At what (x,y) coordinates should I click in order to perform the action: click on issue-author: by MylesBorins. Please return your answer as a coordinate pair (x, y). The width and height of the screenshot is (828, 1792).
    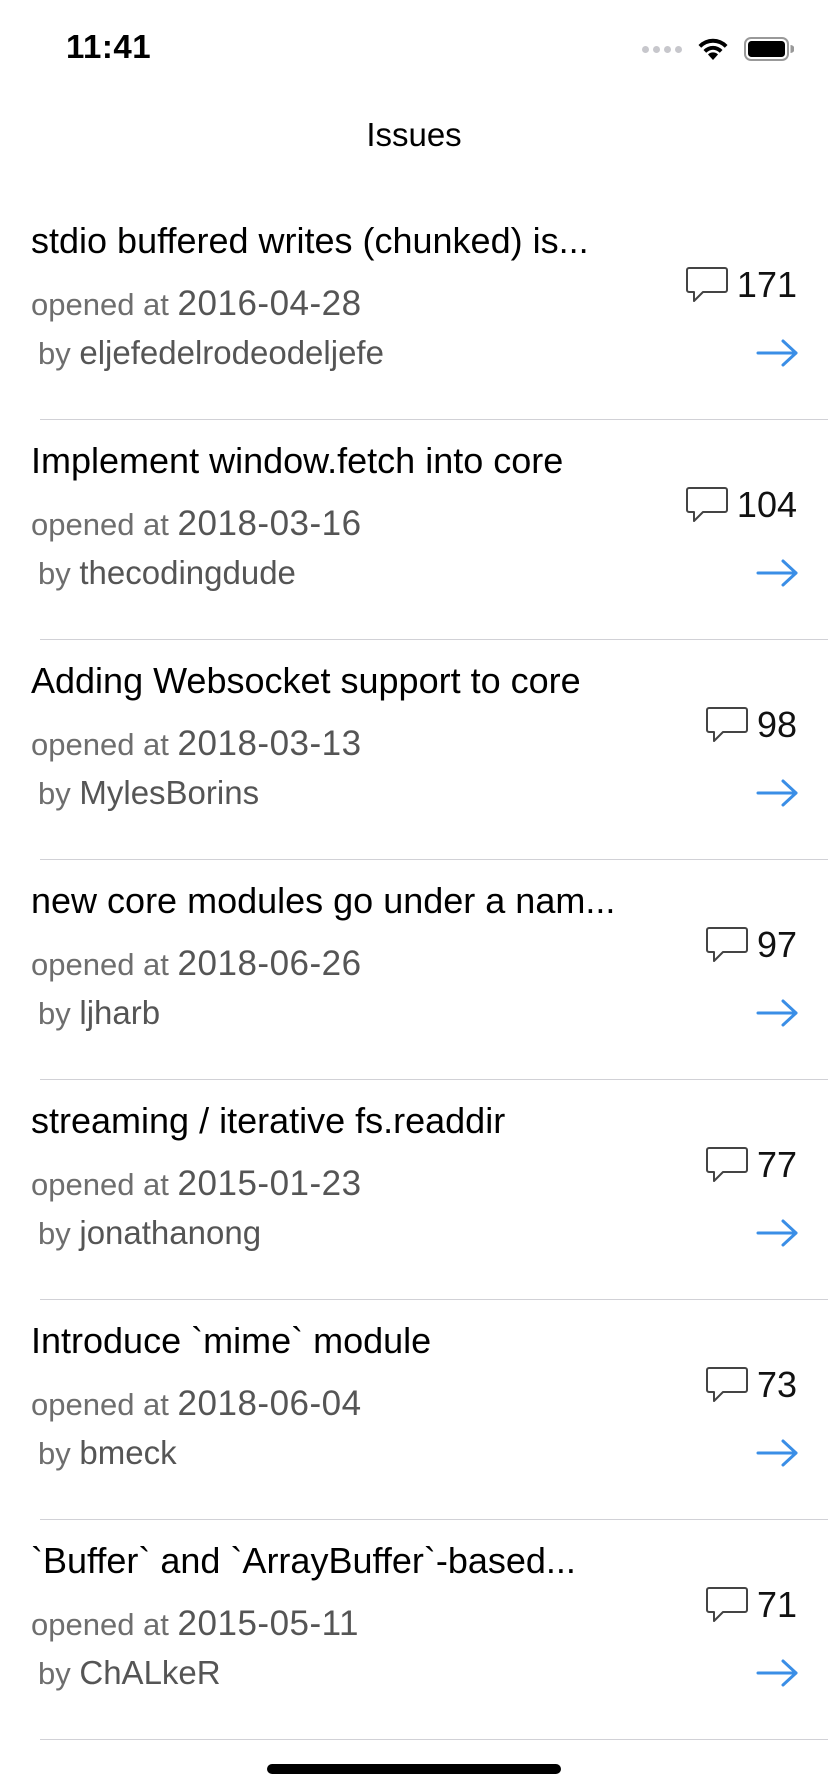
    Looking at the image, I should click on (148, 793).